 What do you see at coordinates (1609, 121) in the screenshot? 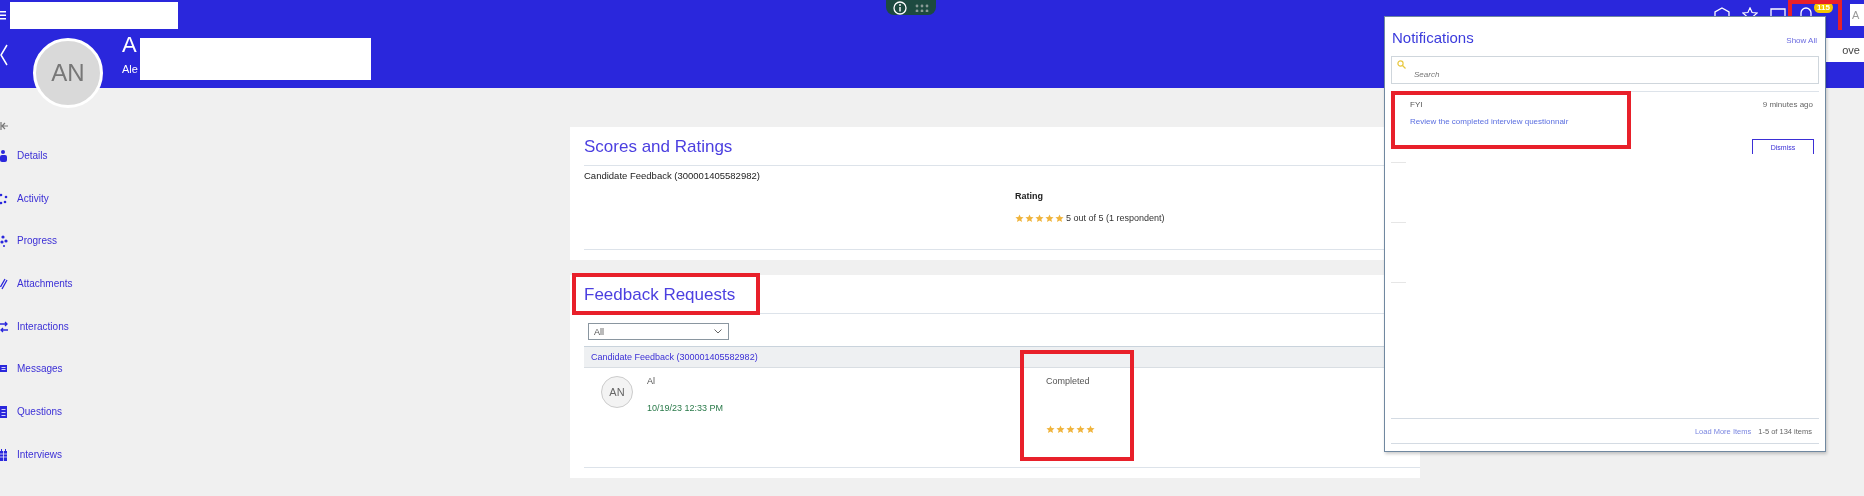
I see `notification-link: Review the completed interview questionnair` at bounding box center [1609, 121].